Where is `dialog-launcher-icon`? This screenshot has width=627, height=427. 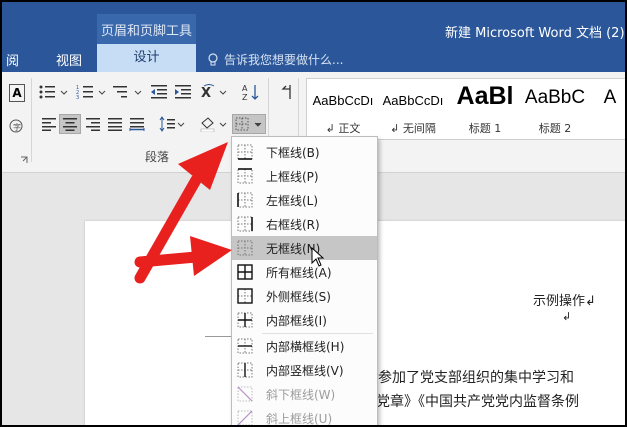 dialog-launcher-icon is located at coordinates (24, 160).